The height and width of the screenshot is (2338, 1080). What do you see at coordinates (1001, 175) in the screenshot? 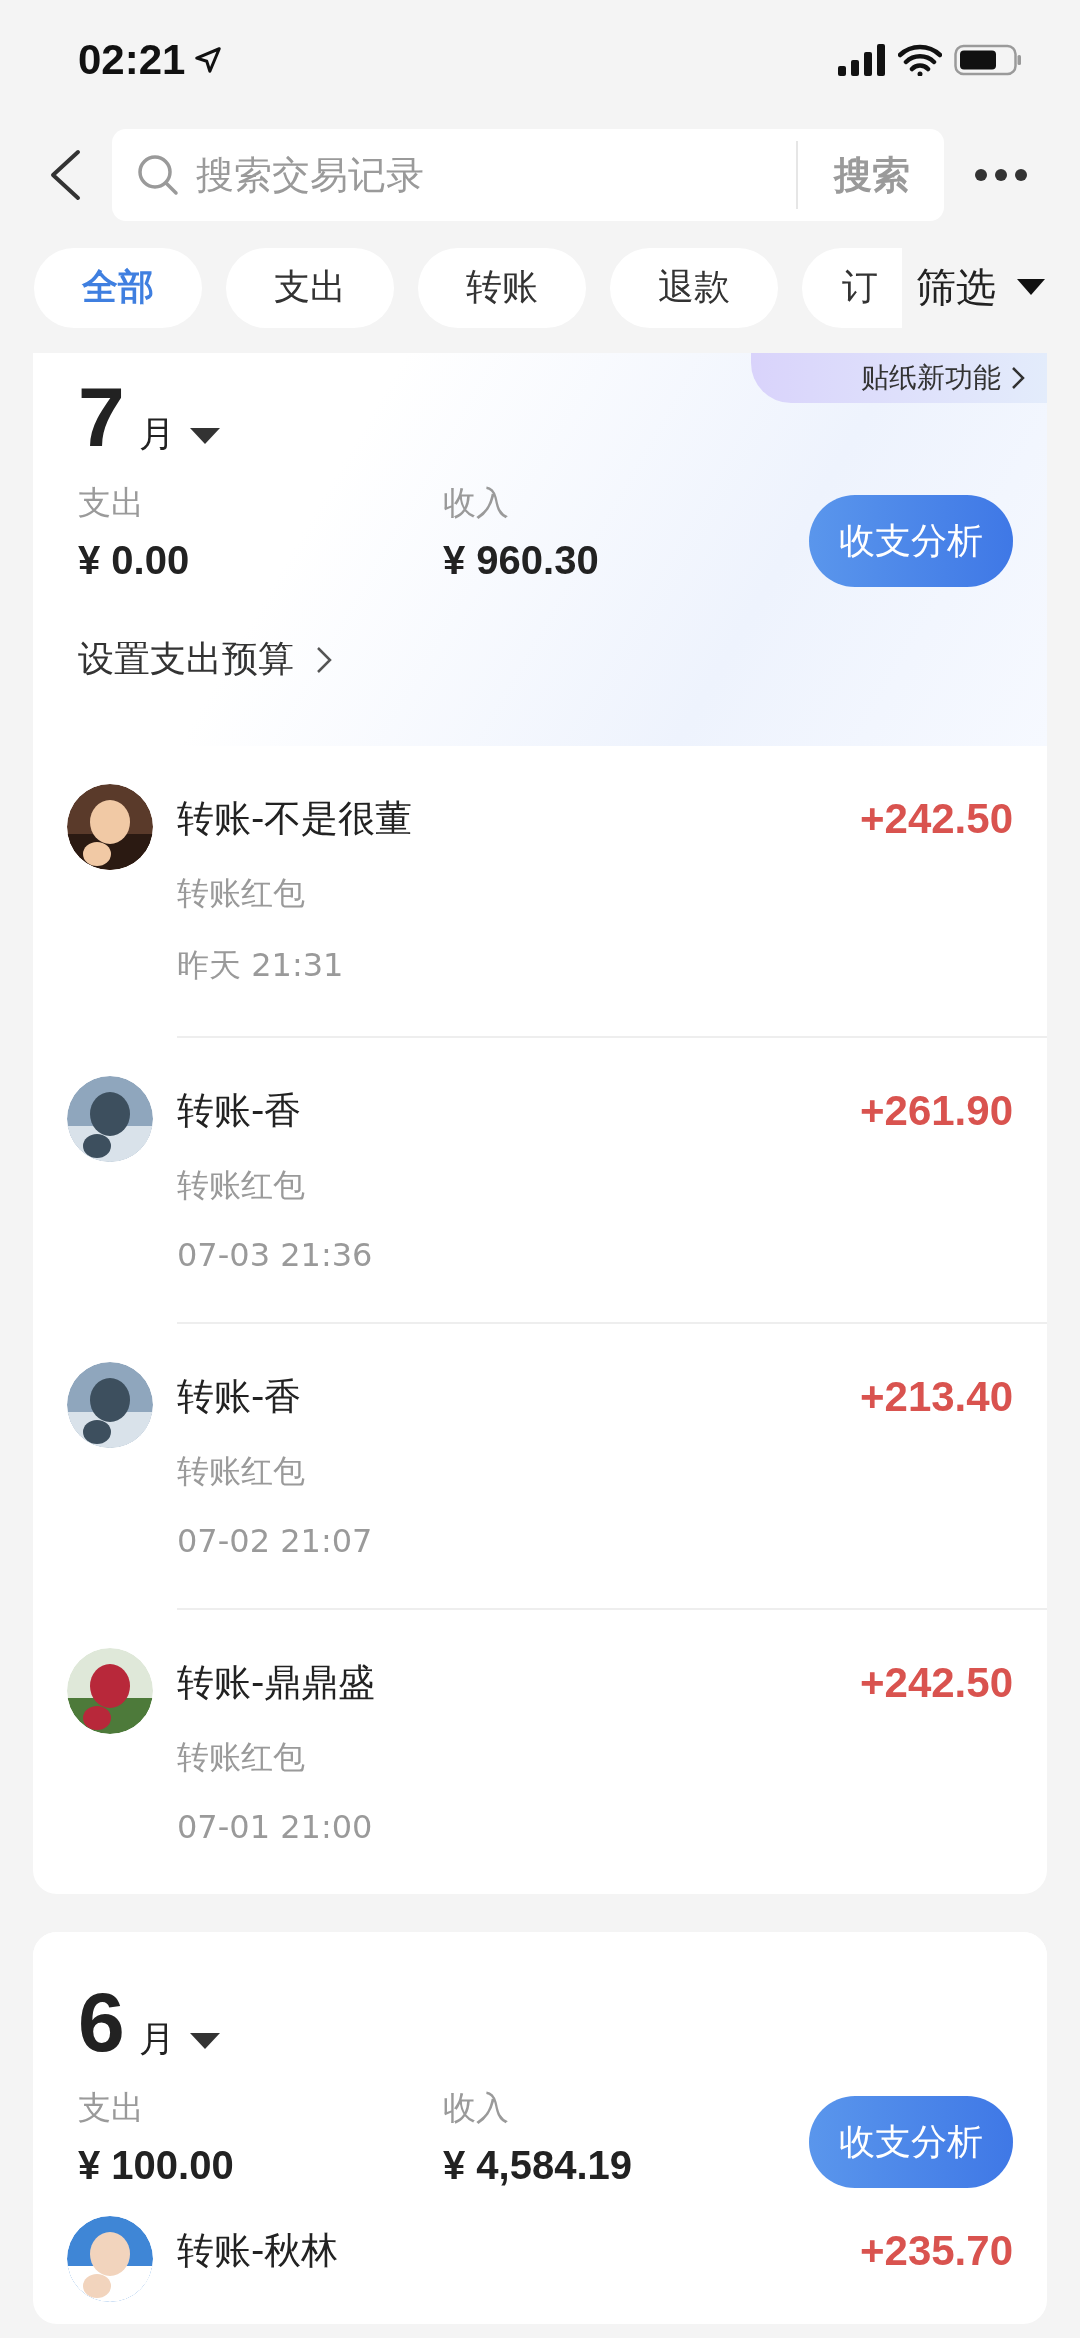
I see `more-icon` at bounding box center [1001, 175].